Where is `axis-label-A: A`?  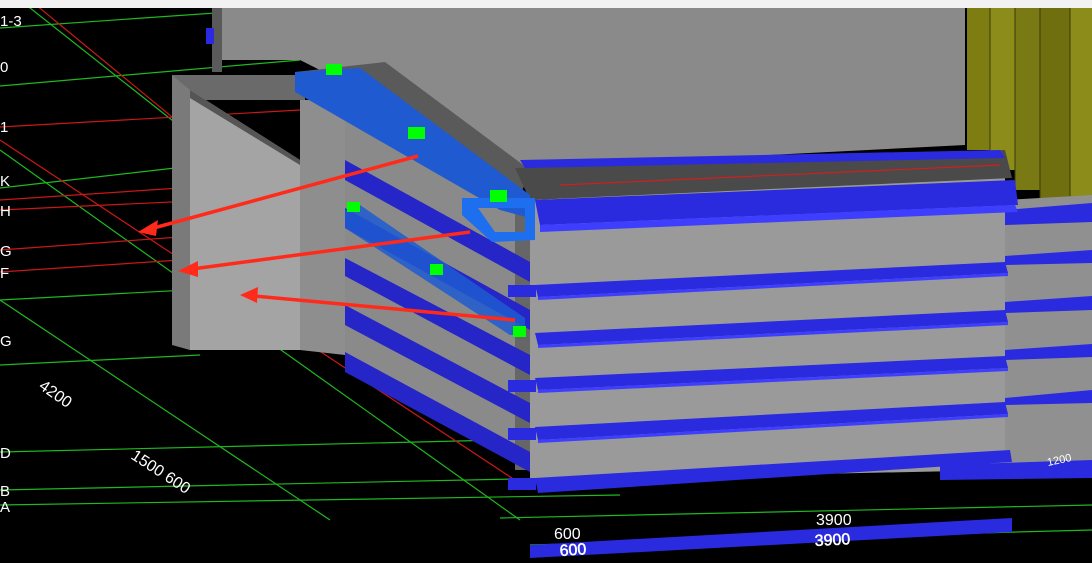
axis-label-A: A is located at coordinates (5, 507).